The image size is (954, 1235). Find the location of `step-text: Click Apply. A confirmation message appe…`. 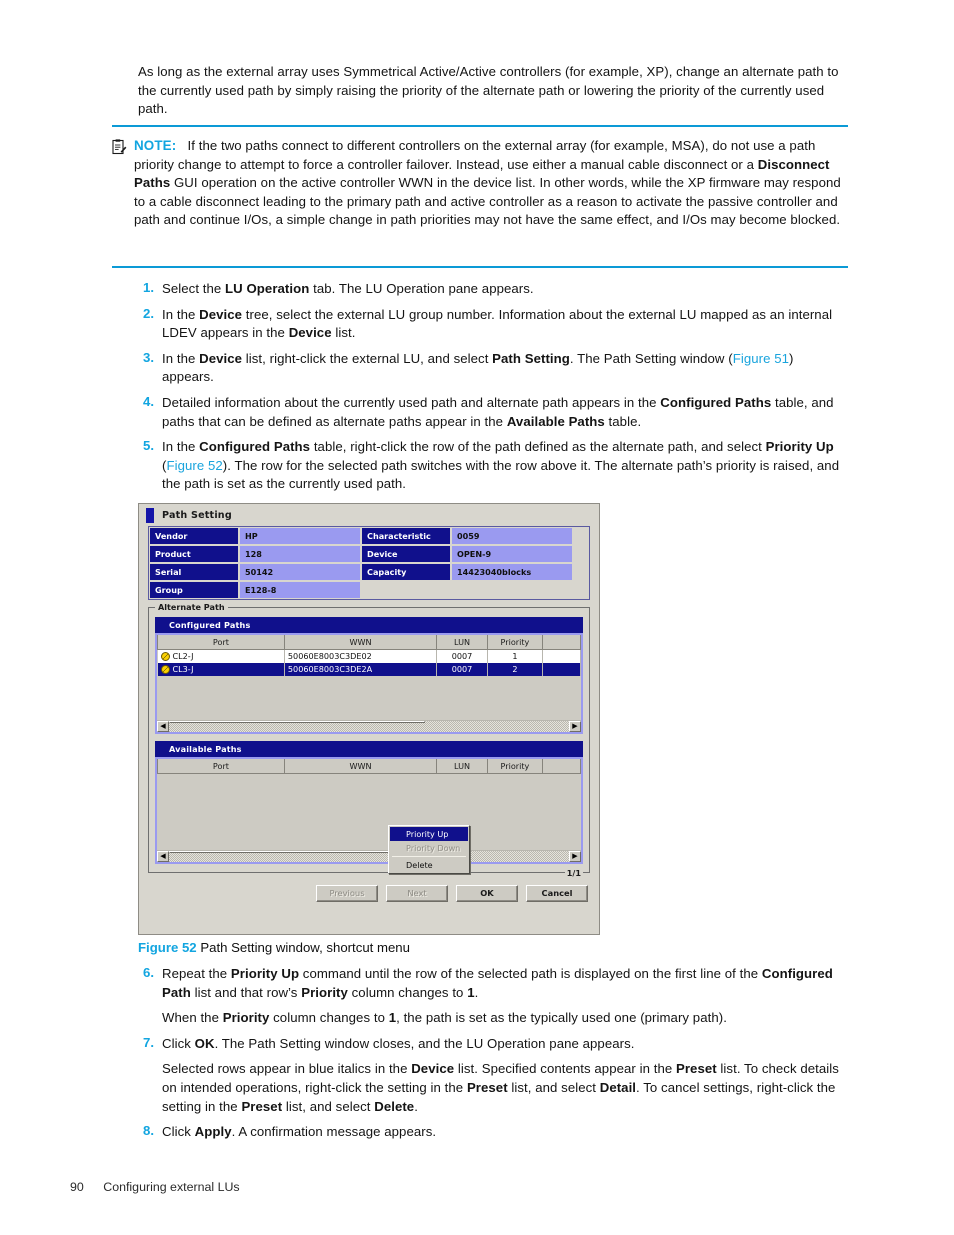

step-text: Click Apply. A confirmation message appe… is located at coordinates (299, 1132).